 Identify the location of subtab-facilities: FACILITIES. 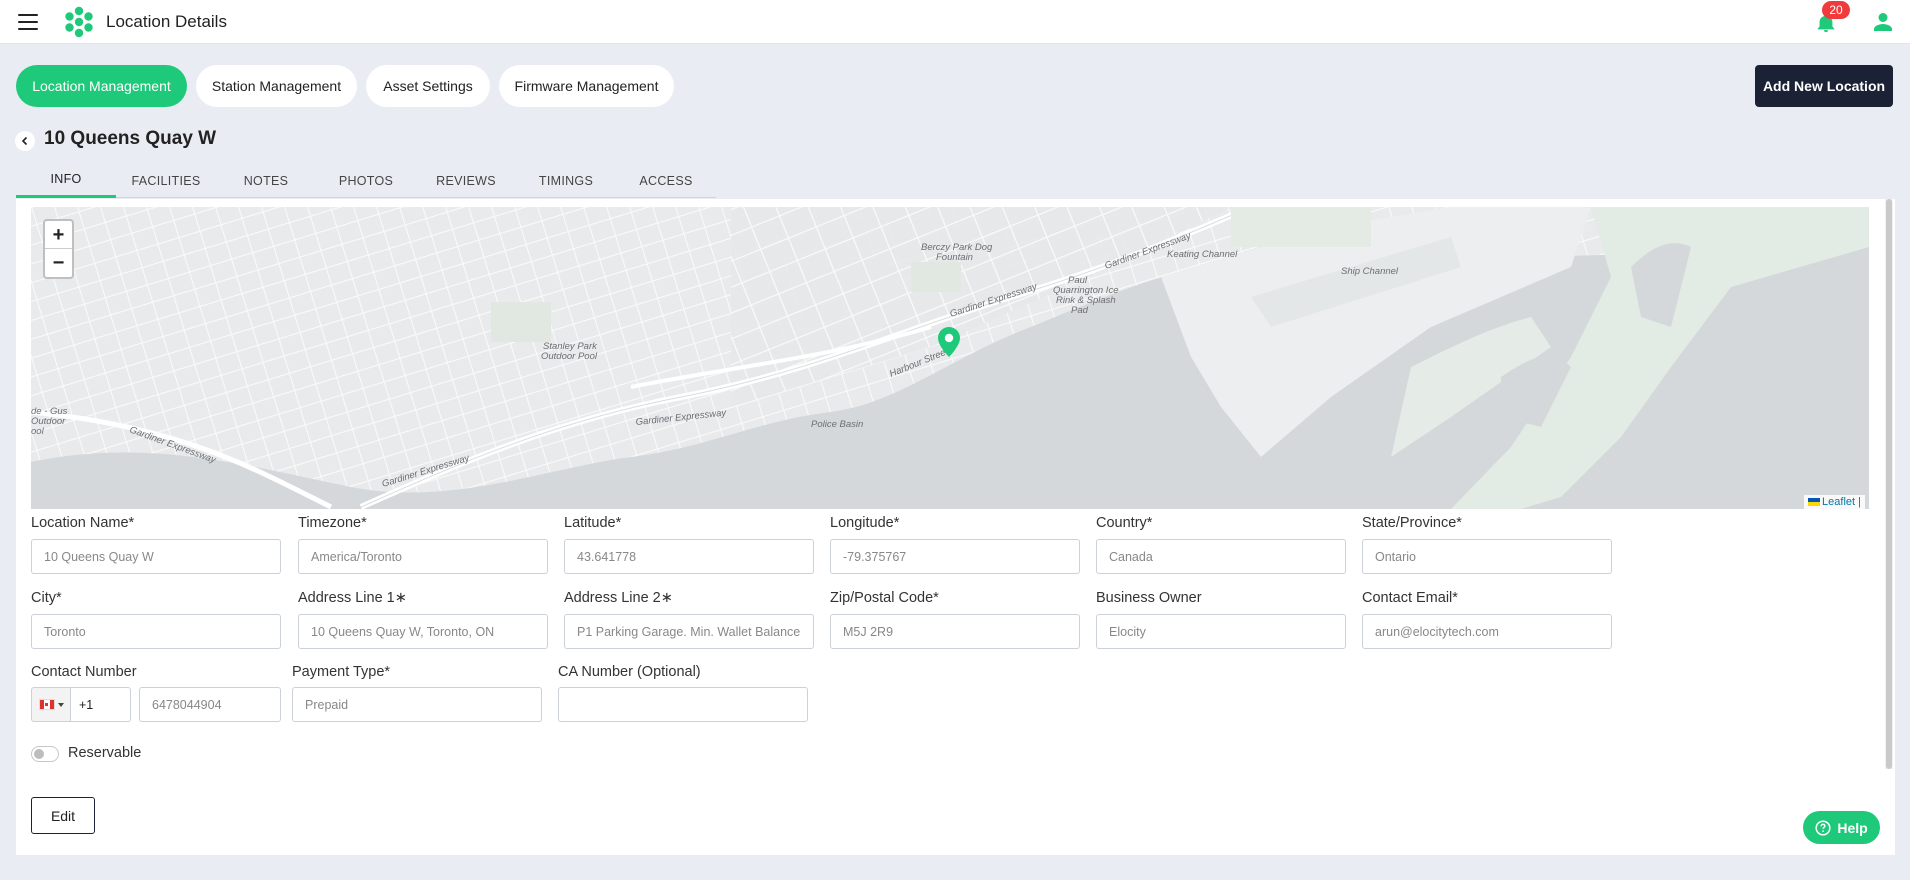
(166, 180).